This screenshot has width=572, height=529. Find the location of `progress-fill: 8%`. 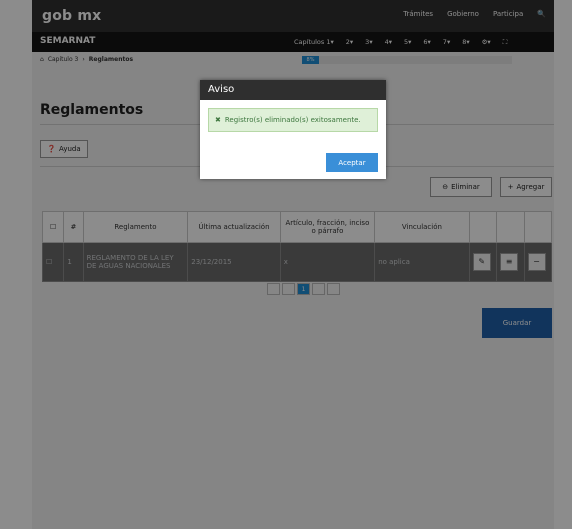

progress-fill: 8% is located at coordinates (310, 60).